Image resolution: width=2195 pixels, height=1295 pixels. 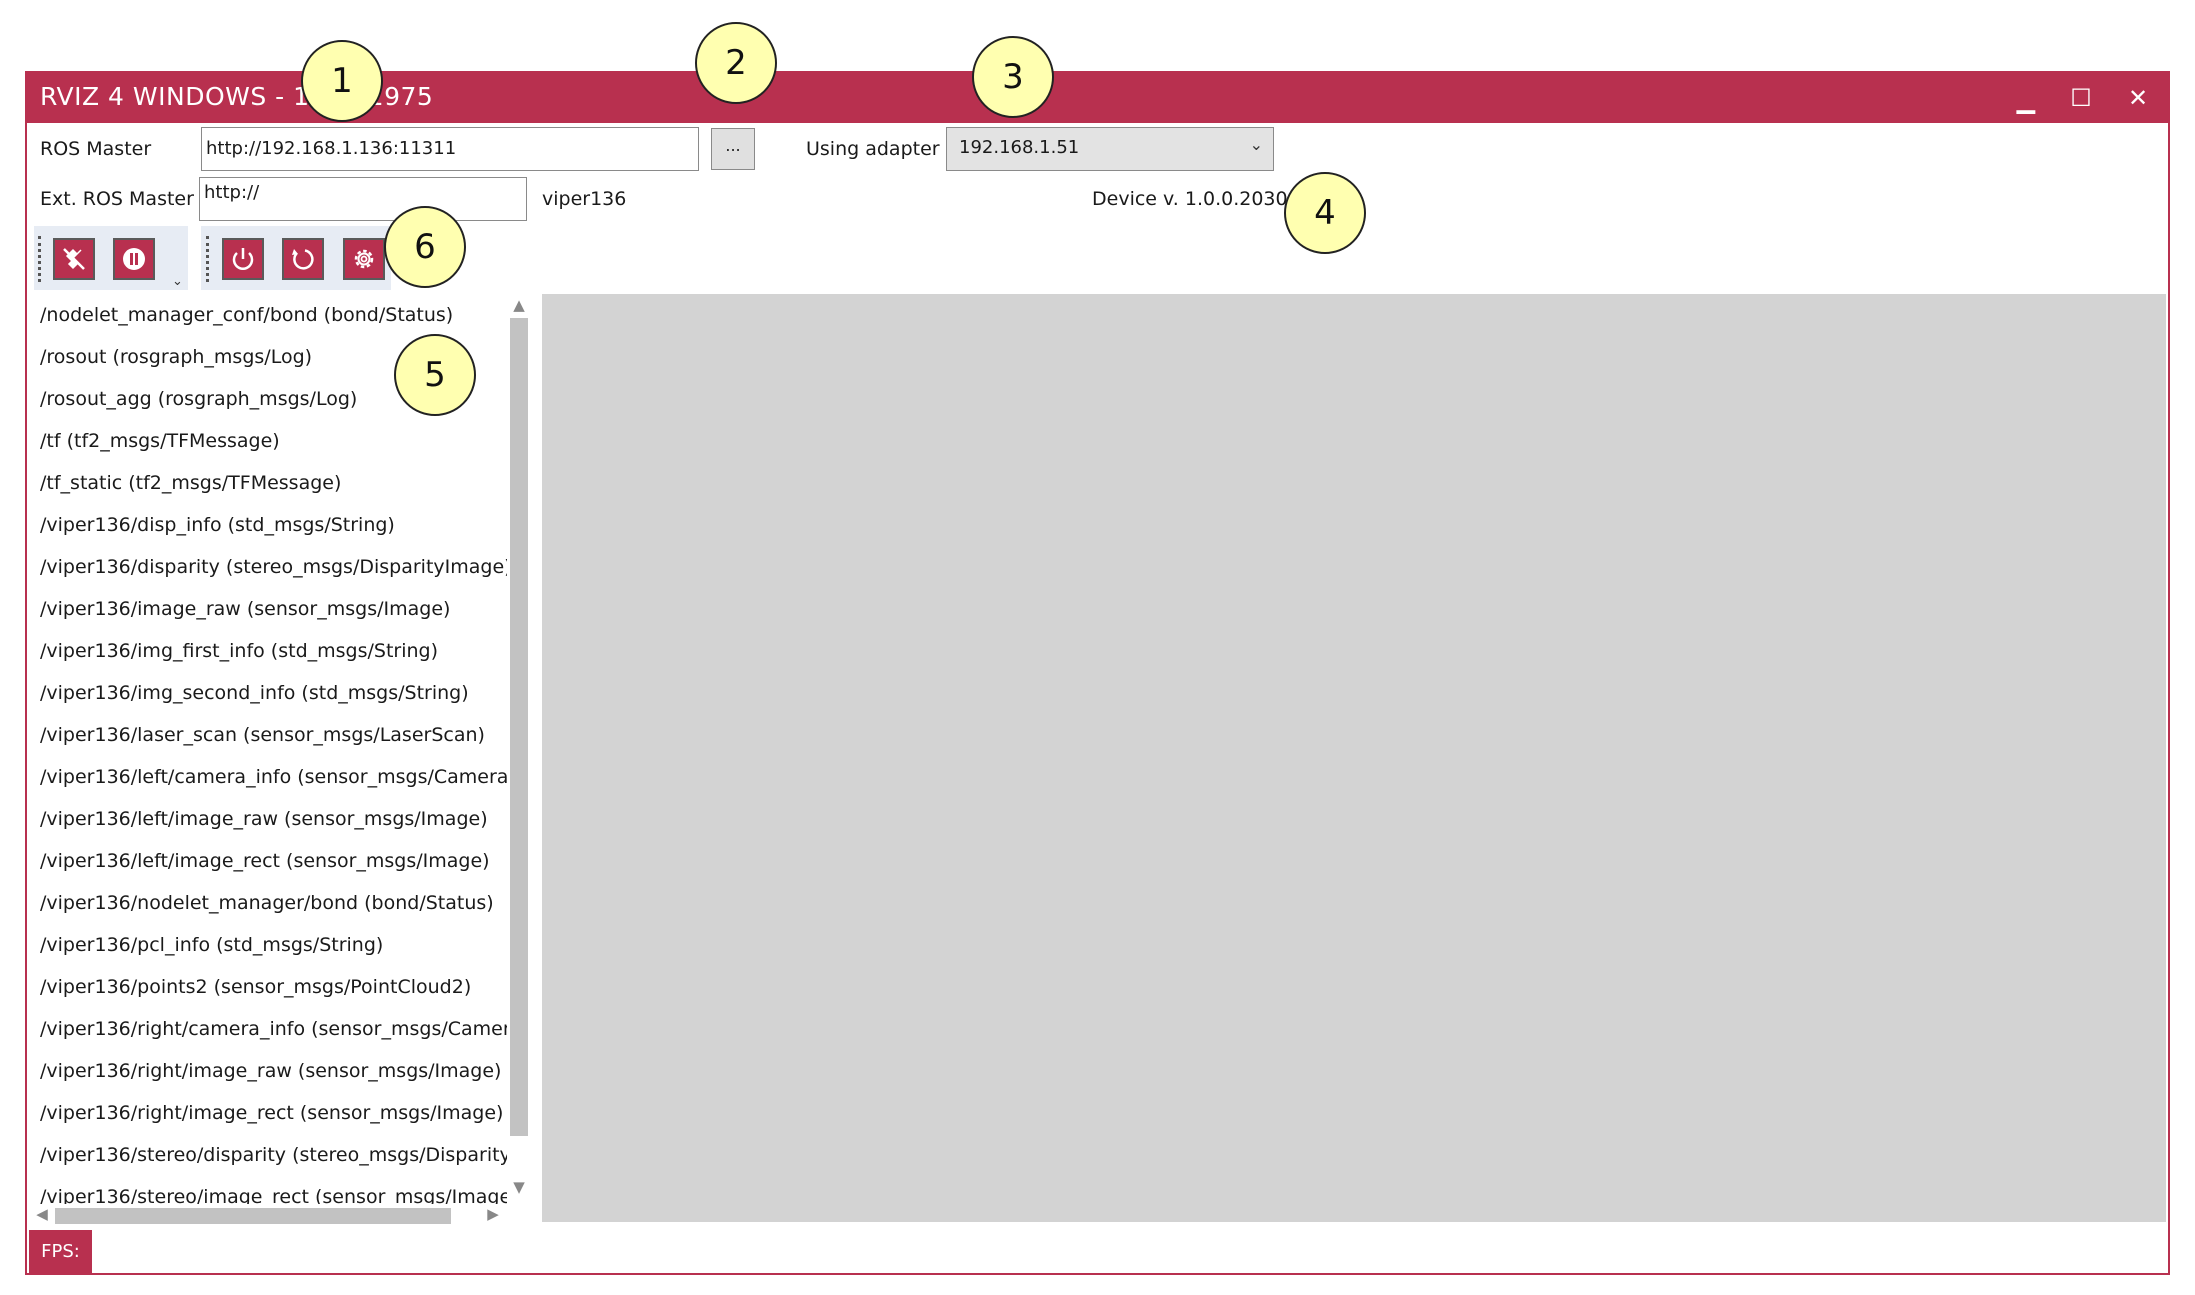 What do you see at coordinates (342, 81) in the screenshot?
I see `callout-1: 1` at bounding box center [342, 81].